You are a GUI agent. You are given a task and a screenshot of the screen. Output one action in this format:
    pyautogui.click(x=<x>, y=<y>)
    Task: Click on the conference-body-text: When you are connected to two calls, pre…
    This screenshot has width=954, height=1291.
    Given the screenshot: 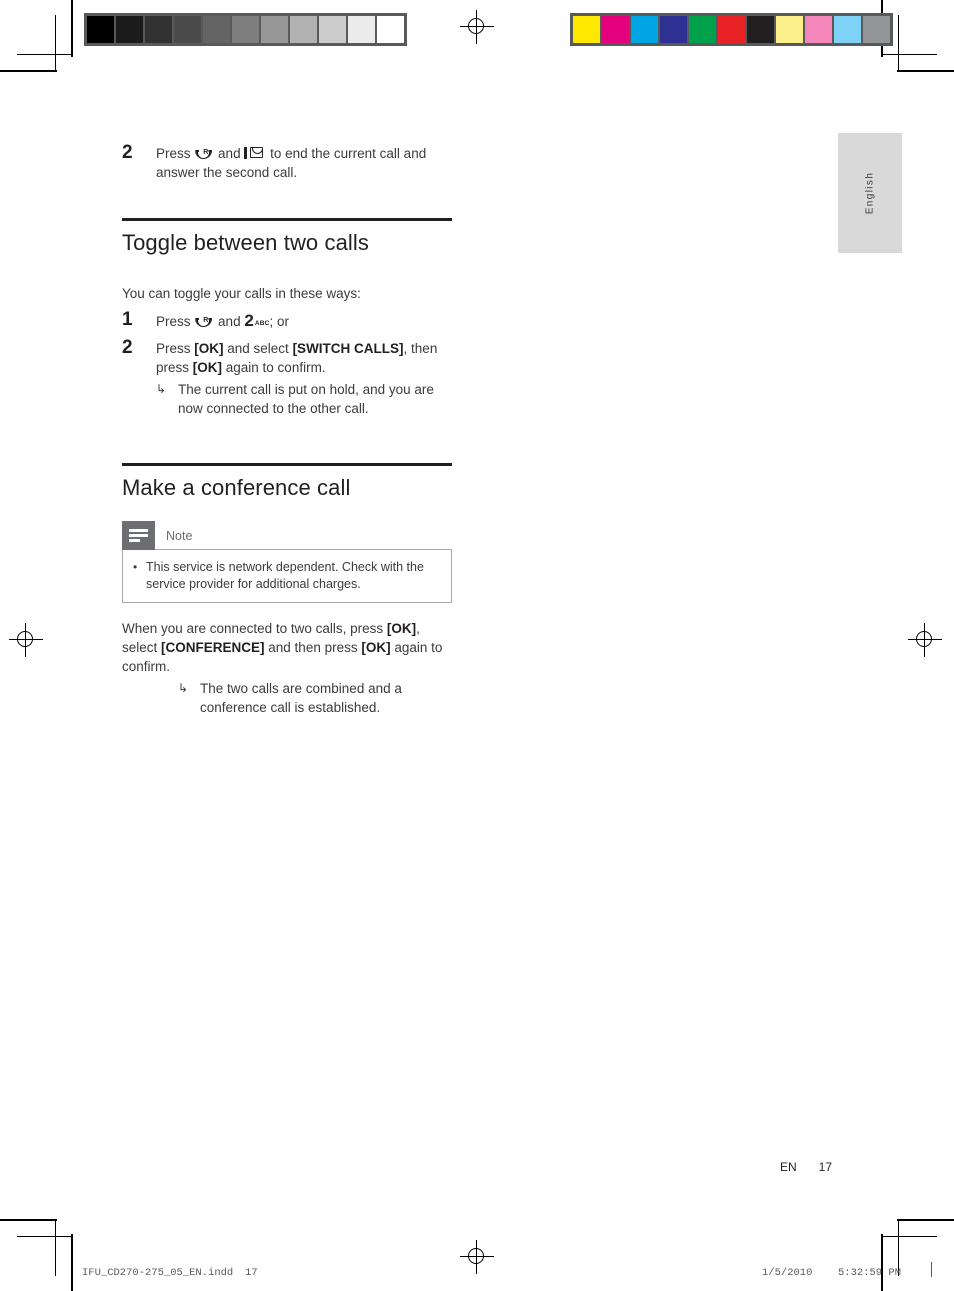 What is the action you would take?
    pyautogui.click(x=288, y=647)
    